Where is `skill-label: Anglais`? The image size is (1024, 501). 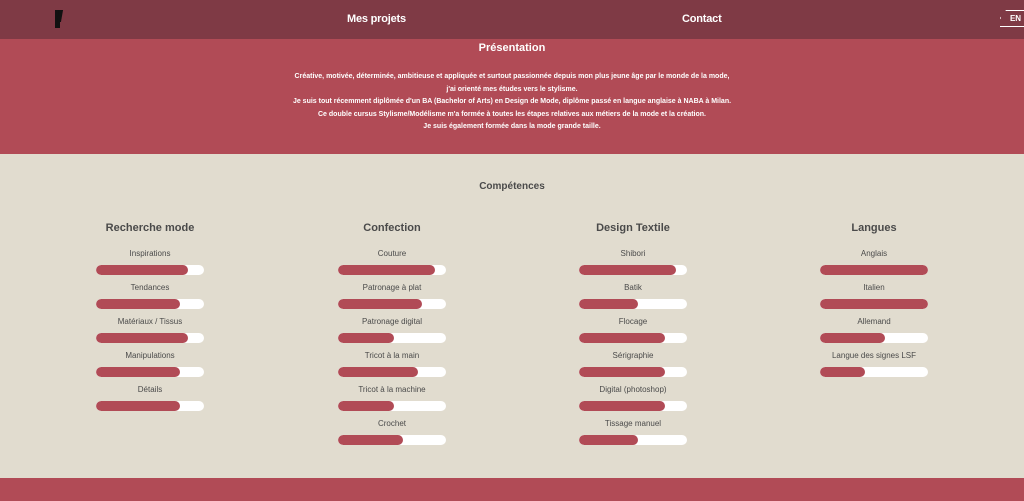 skill-label: Anglais is located at coordinates (874, 253).